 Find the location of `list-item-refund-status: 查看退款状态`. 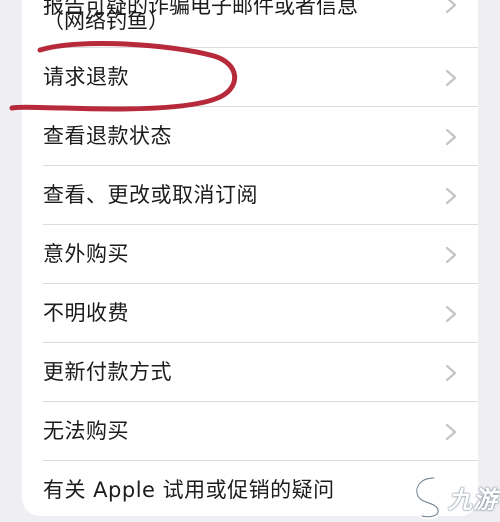

list-item-refund-status: 查看退款状态 is located at coordinates (250, 136).